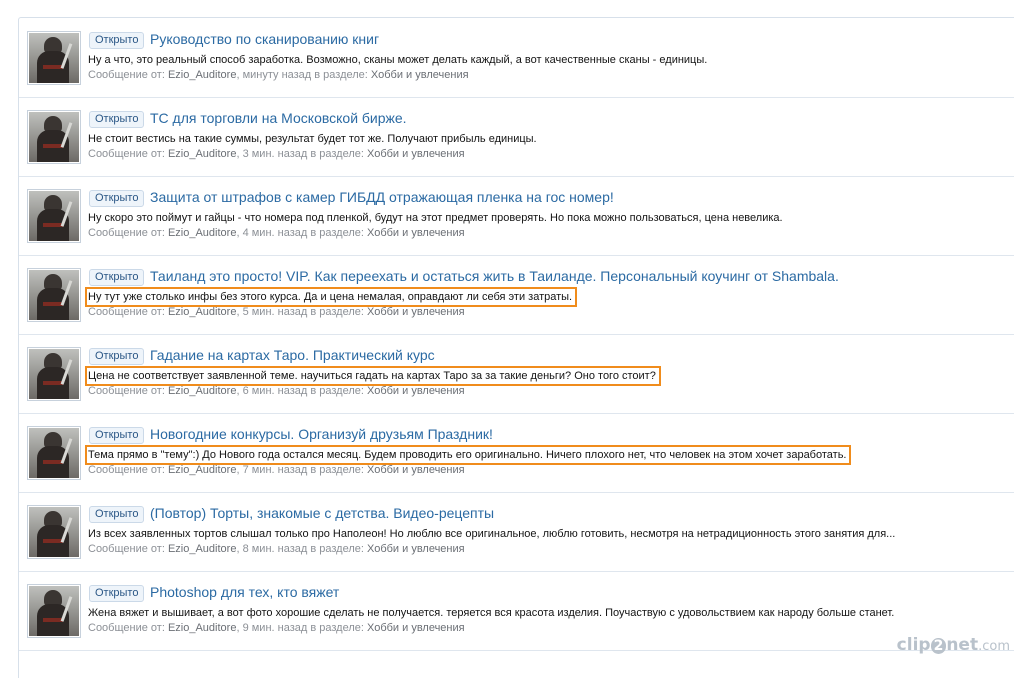  I want to click on meta-time: , 3 мин. назад в разделе:, so click(300, 154).